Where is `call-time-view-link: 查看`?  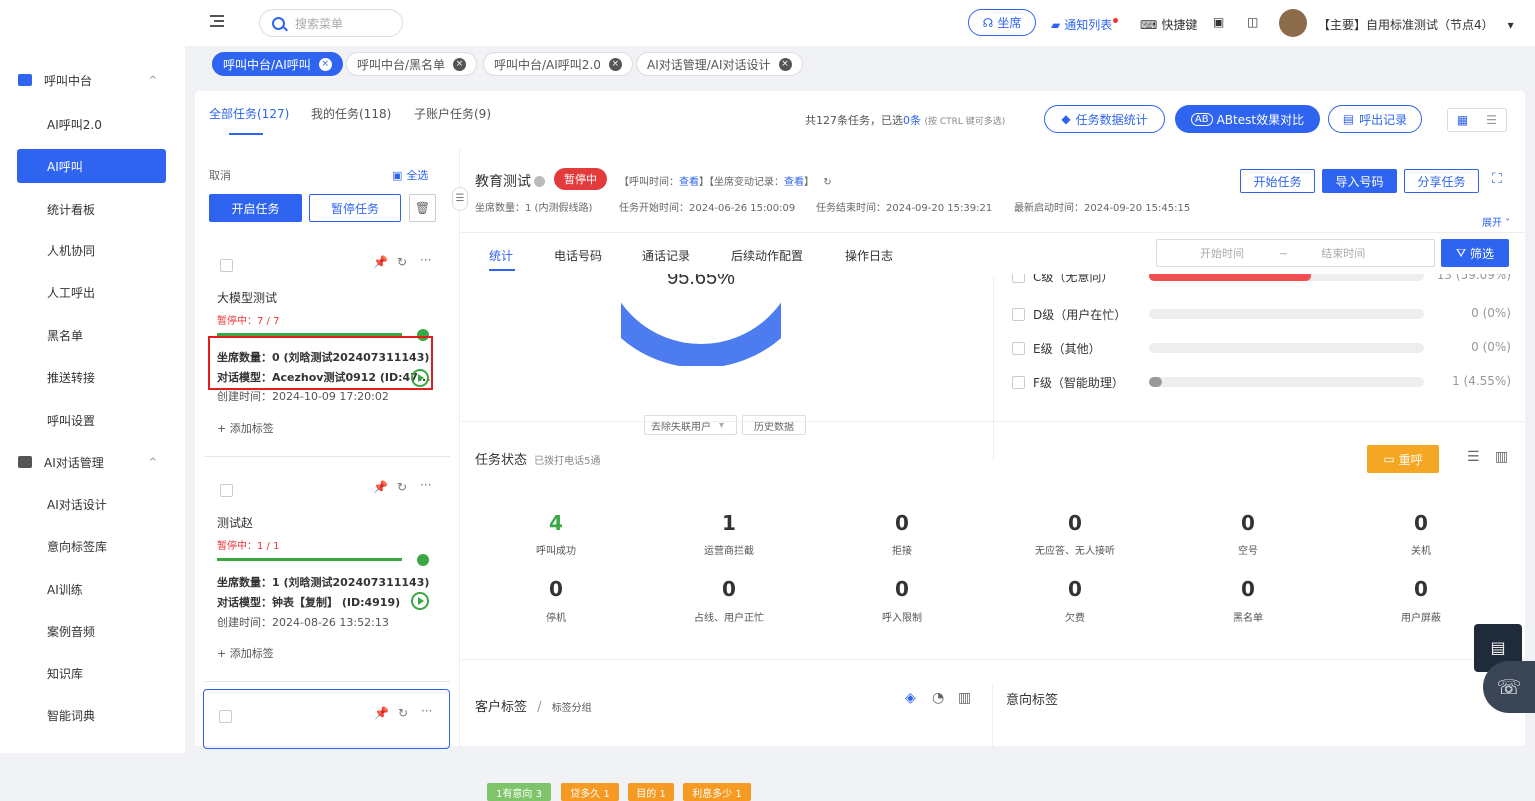
call-time-view-link: 查看 is located at coordinates (689, 182).